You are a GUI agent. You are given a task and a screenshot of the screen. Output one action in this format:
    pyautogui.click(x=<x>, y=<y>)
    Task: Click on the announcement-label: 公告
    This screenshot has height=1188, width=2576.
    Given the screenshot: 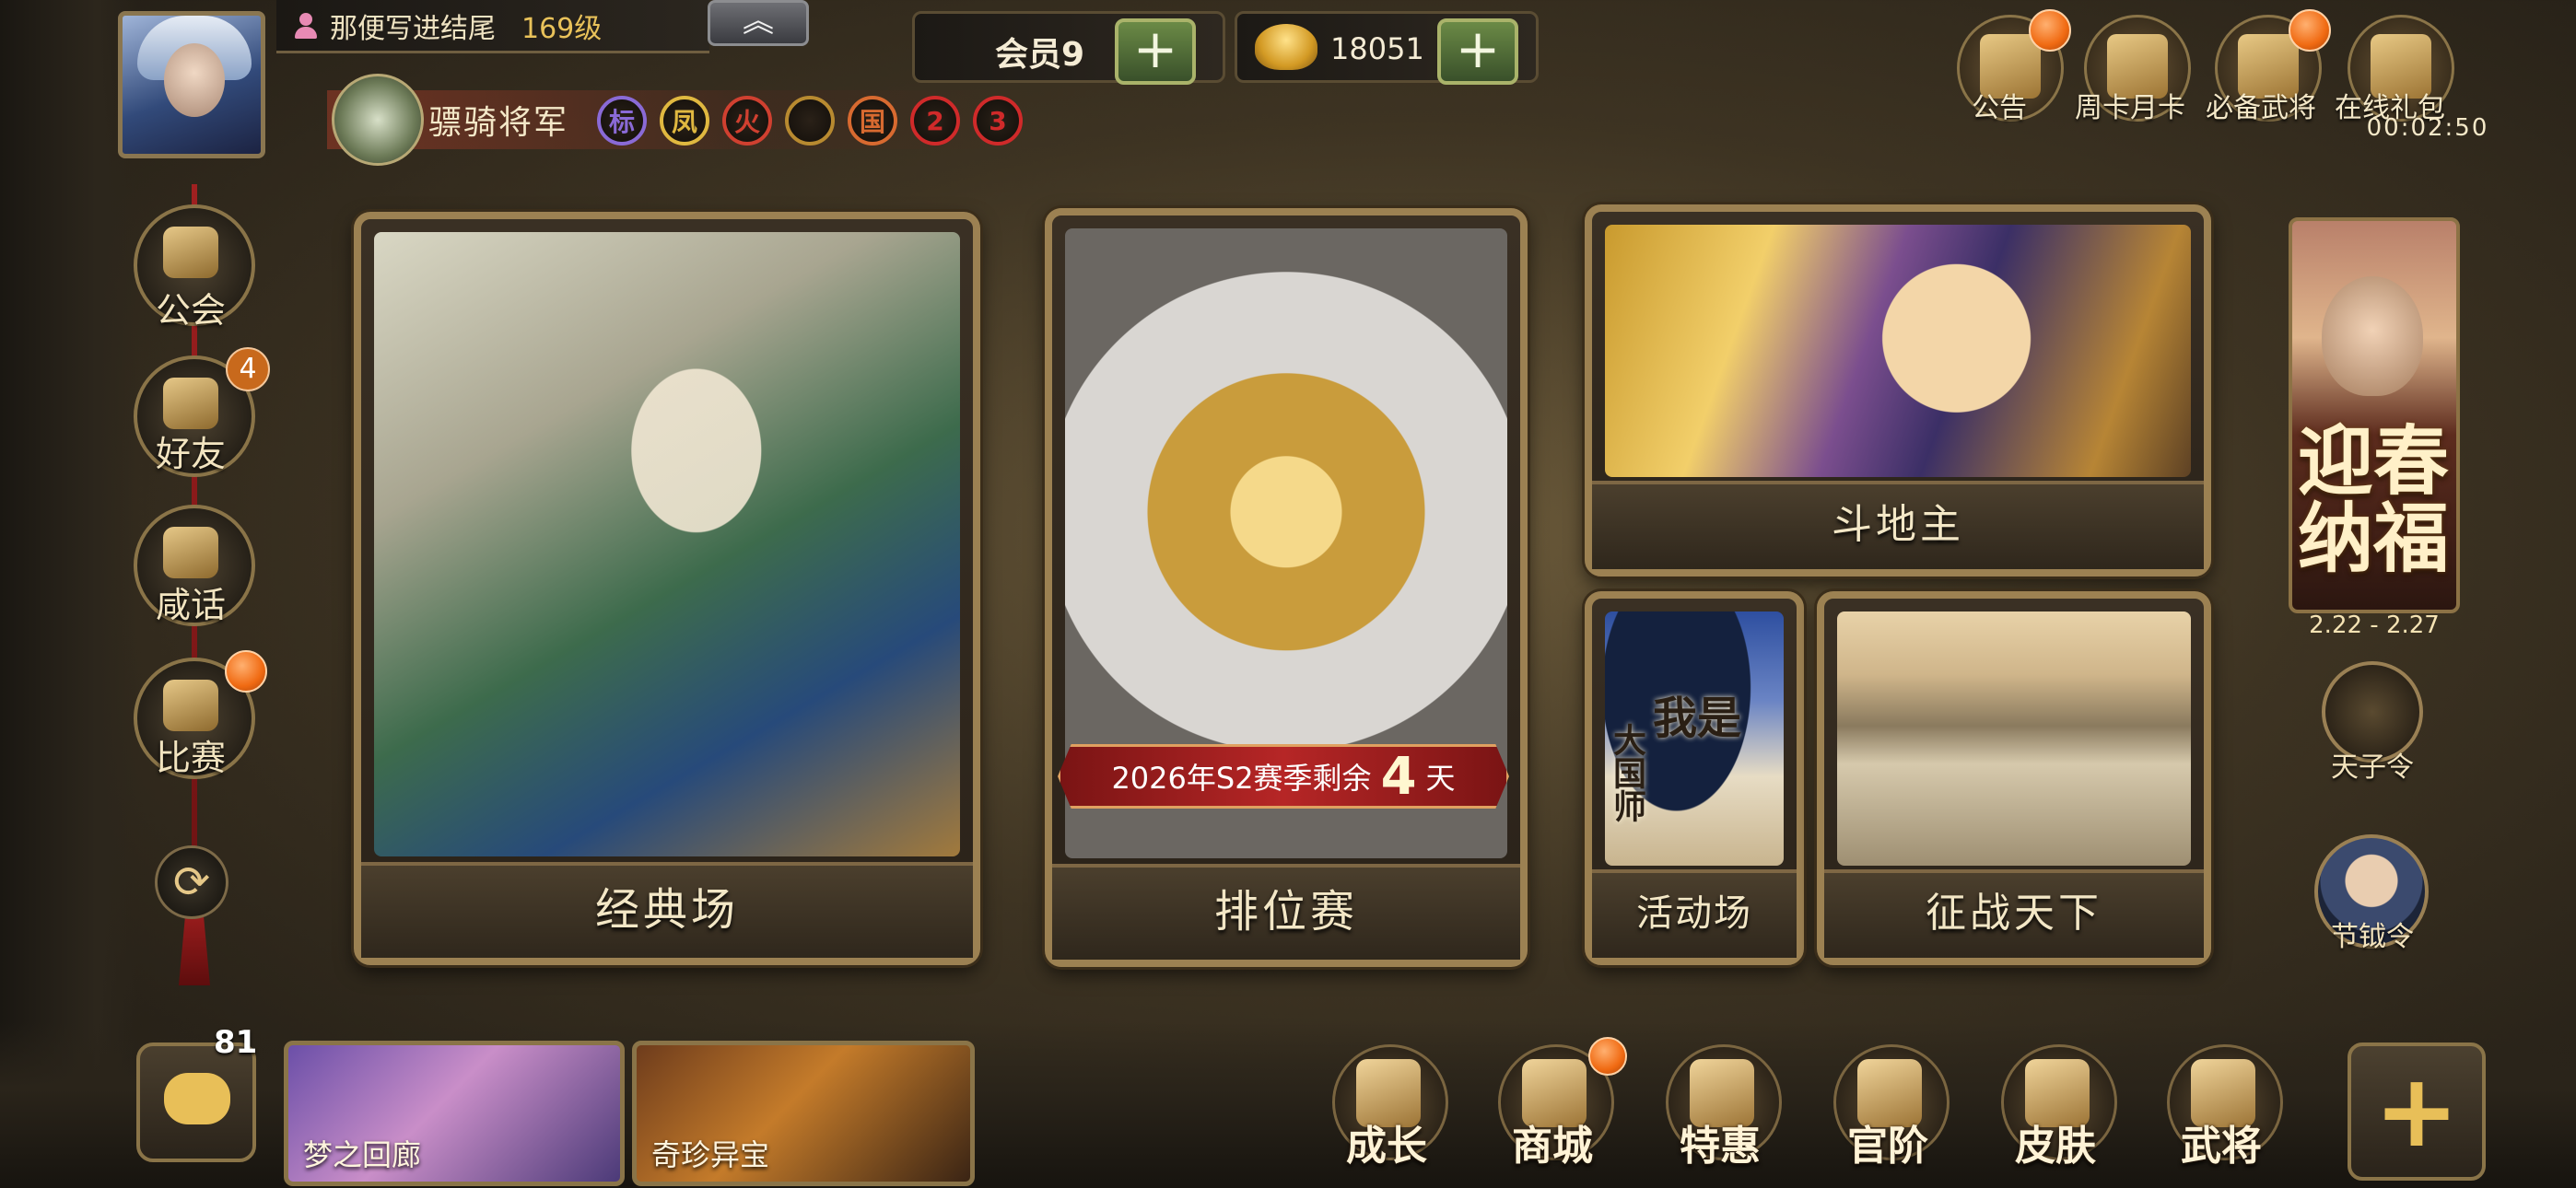 What is the action you would take?
    pyautogui.click(x=2000, y=108)
    